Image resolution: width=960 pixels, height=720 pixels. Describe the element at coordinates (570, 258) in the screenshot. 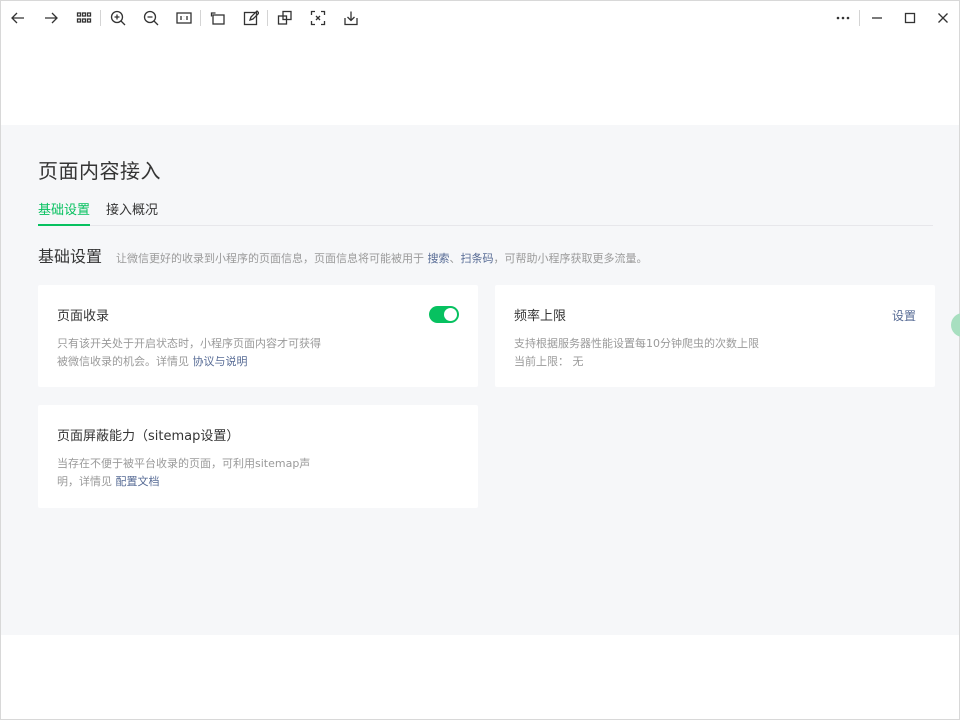

I see `section-desc-suffix: ，可帮助小程序获取更多流量。` at that location.